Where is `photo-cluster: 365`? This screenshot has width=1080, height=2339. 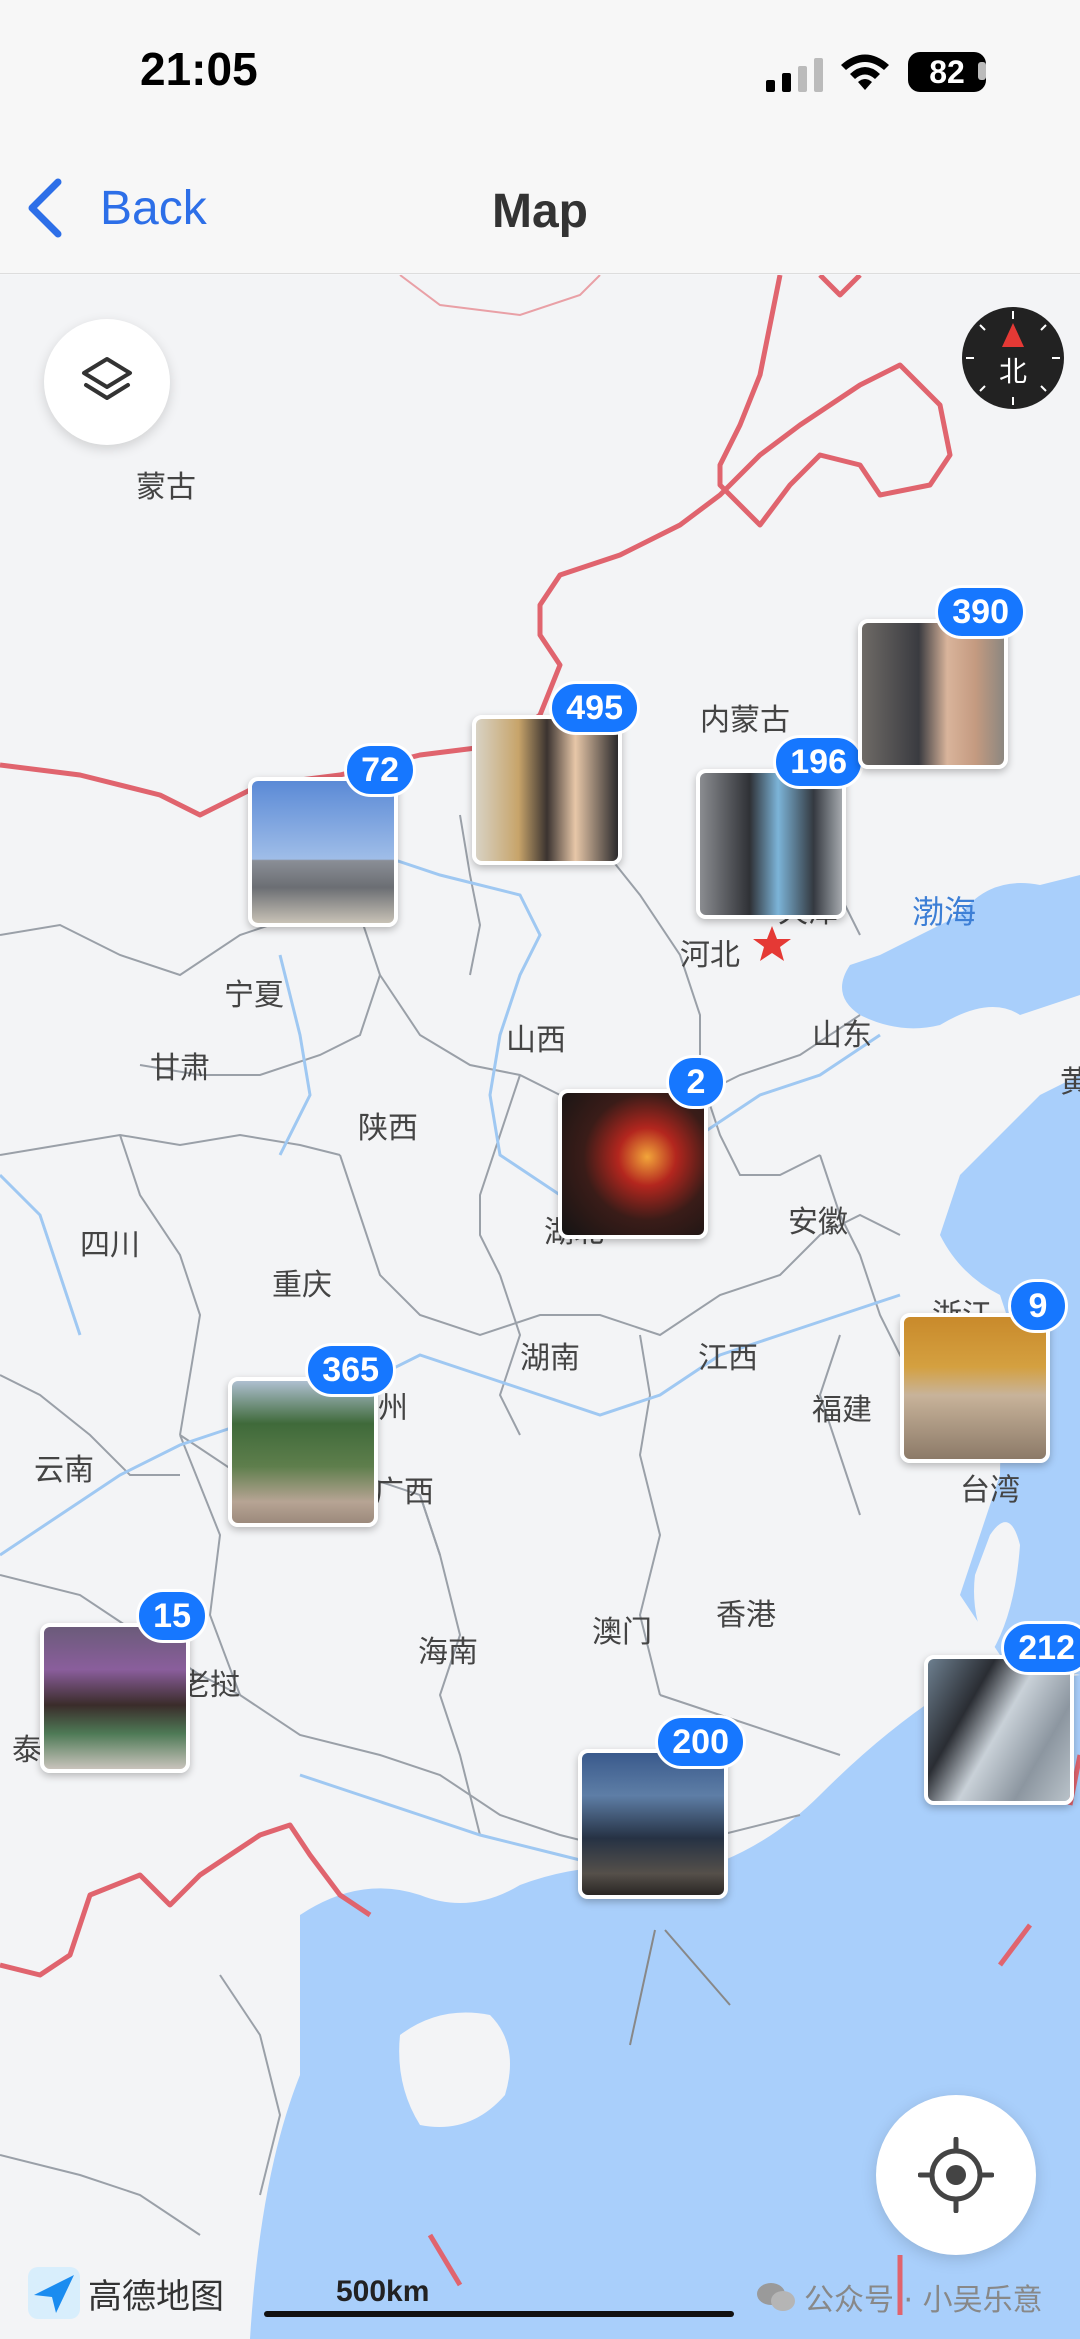 photo-cluster: 365 is located at coordinates (312, 1435).